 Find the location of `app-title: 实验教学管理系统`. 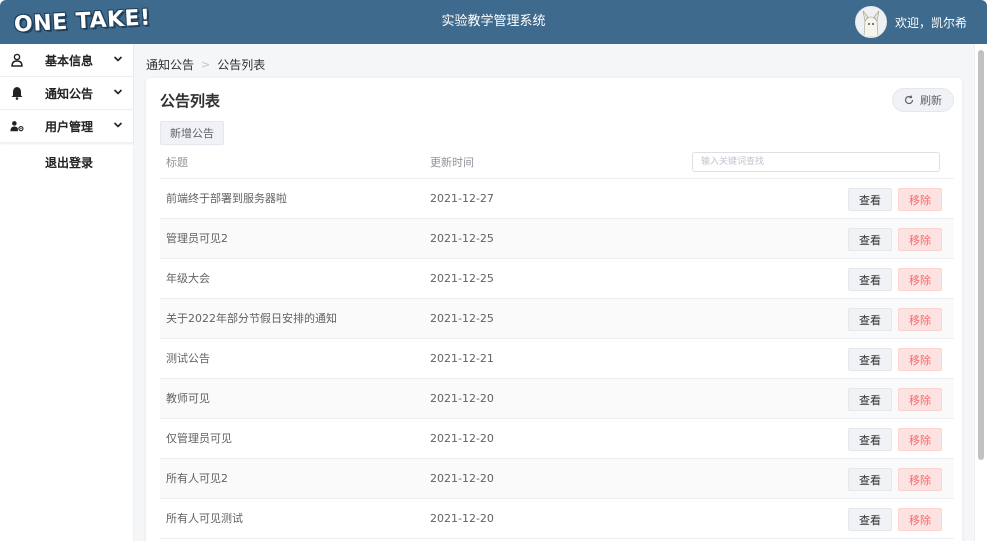

app-title: 实验教学管理系统 is located at coordinates (493, 21).